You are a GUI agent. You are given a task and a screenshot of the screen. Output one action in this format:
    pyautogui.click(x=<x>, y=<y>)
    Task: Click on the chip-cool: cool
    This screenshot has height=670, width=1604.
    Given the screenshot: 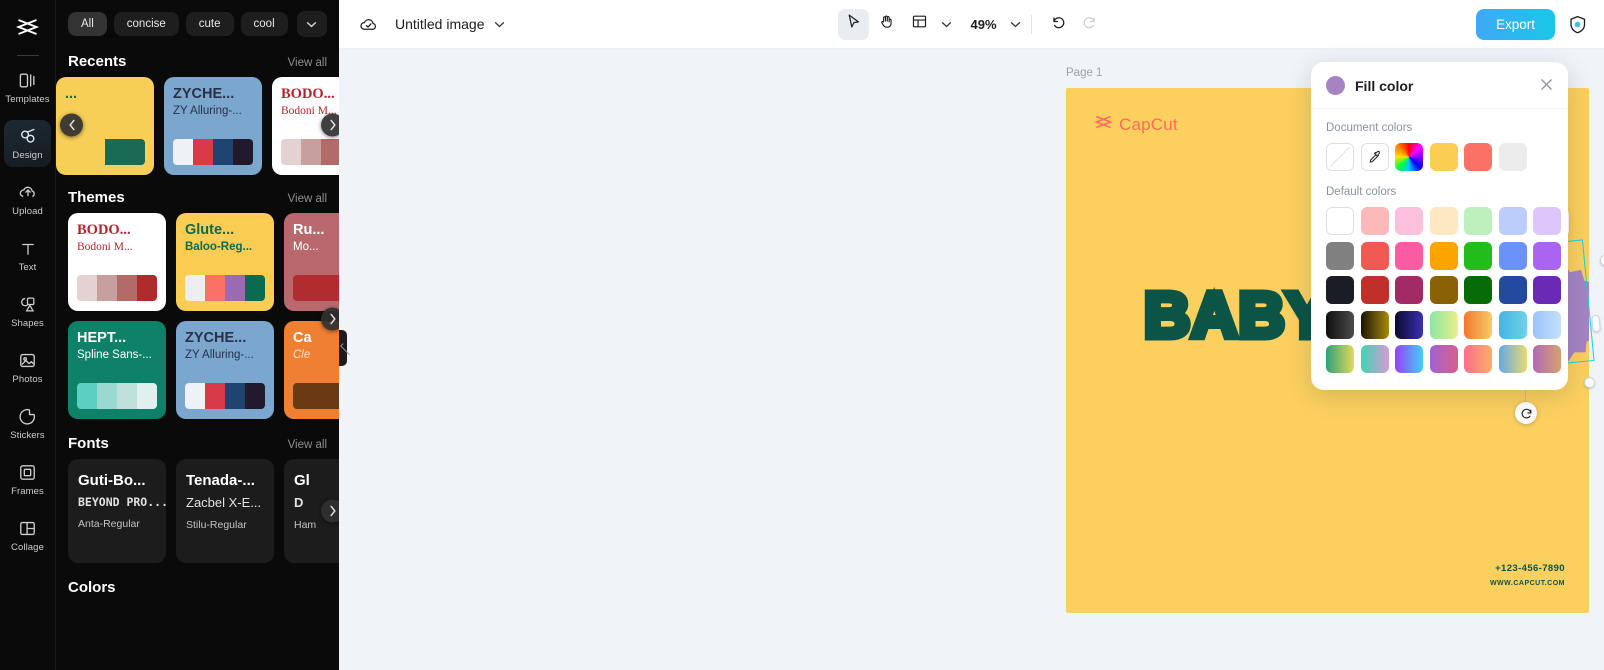 What is the action you would take?
    pyautogui.click(x=264, y=24)
    